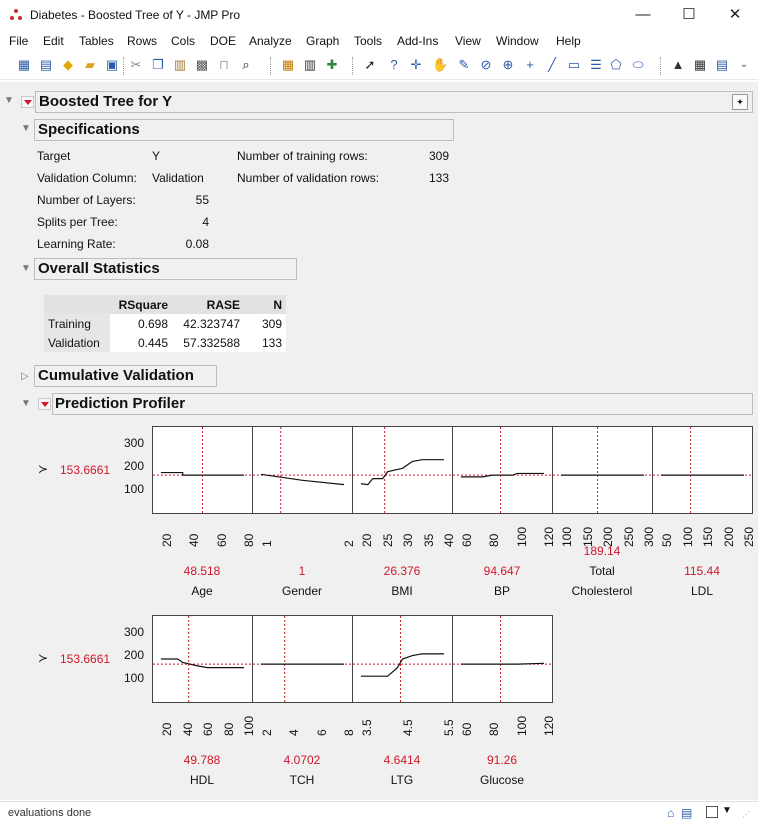 The width and height of the screenshot is (758, 824). What do you see at coordinates (370, 65) in the screenshot?
I see `arrow-tool-icon: ➚` at bounding box center [370, 65].